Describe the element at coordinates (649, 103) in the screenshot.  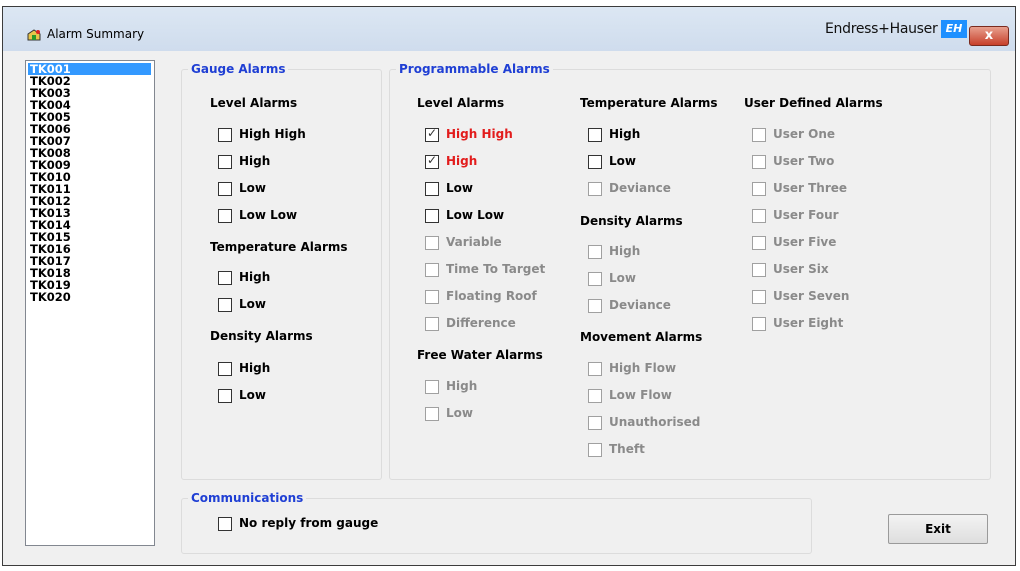
I see `prog-temperature-alarms-header: Temperature Alarms` at that location.